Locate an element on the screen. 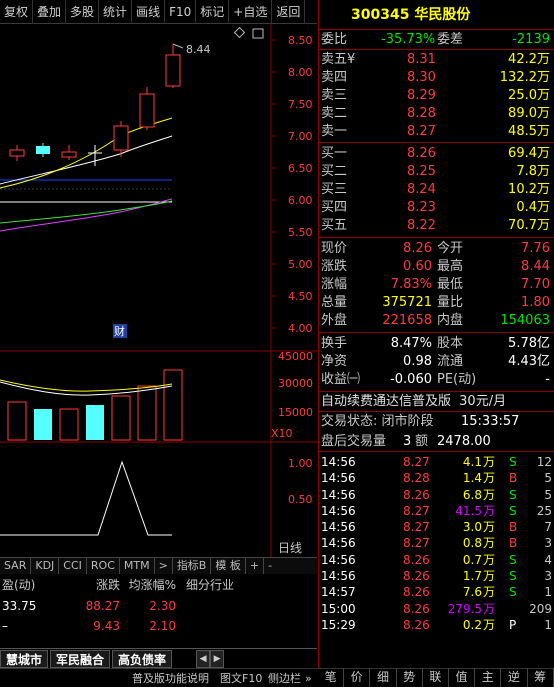 The image size is (554, 687). trade-volume: 0.8 is located at coordinates (472, 543).